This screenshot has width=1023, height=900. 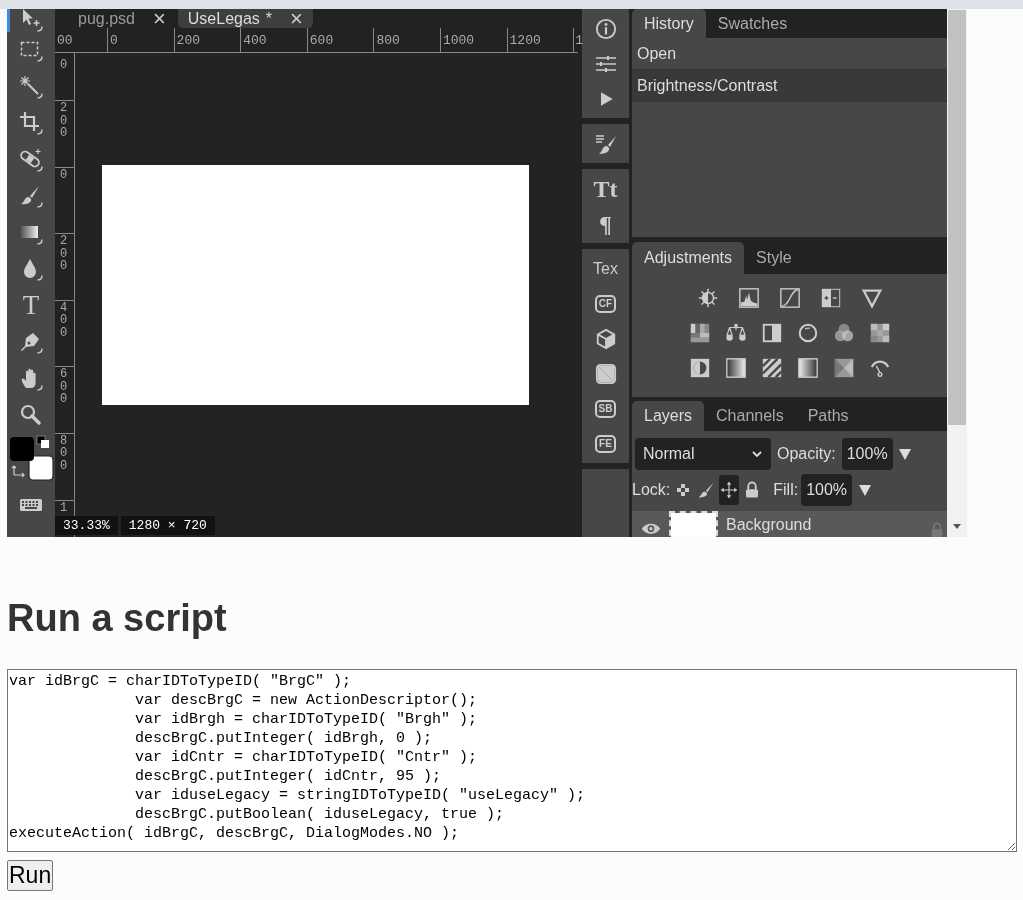 I want to click on zoom-level: 33.33%, so click(x=86, y=525).